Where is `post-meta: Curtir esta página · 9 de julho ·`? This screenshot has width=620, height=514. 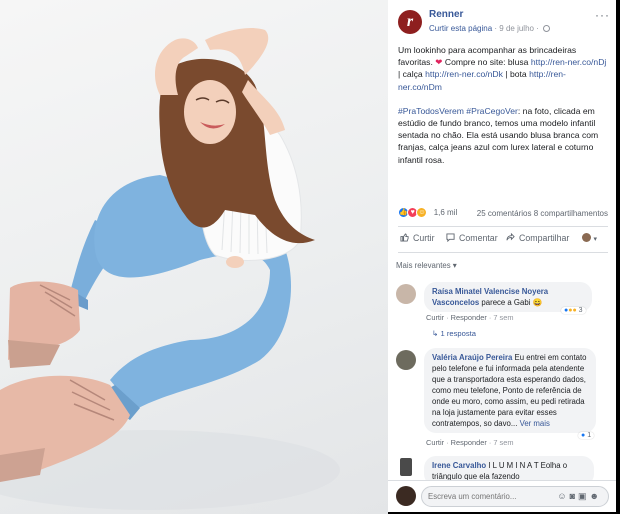 post-meta: Curtir esta página · 9 de julho · is located at coordinates (490, 28).